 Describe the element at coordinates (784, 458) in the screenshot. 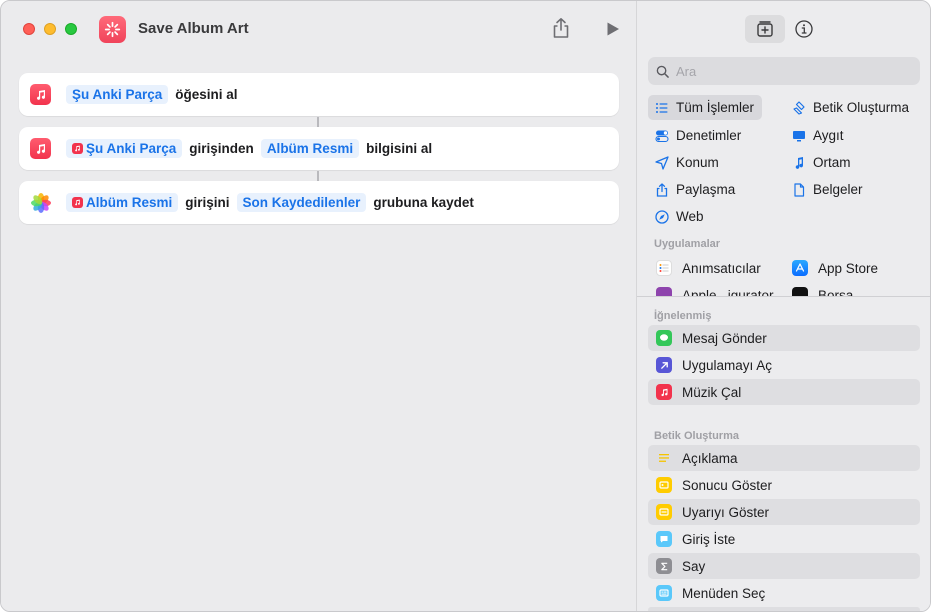

I see `scripting-comment: Açıklama` at that location.